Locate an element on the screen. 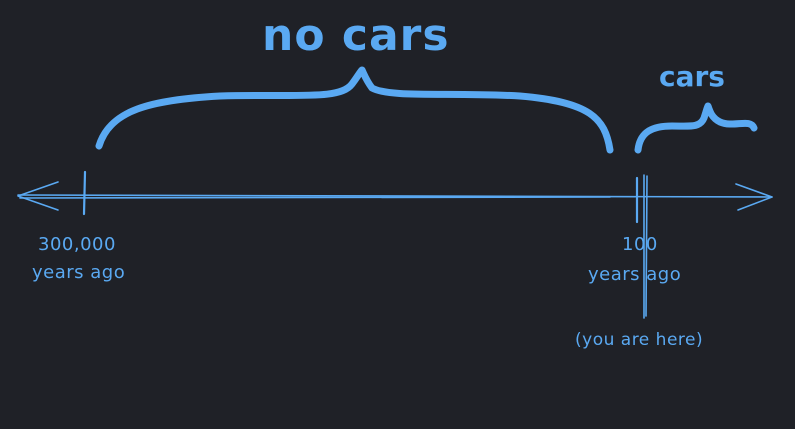 This screenshot has height=429, width=795. left-arrowhead is located at coordinates (38, 196).